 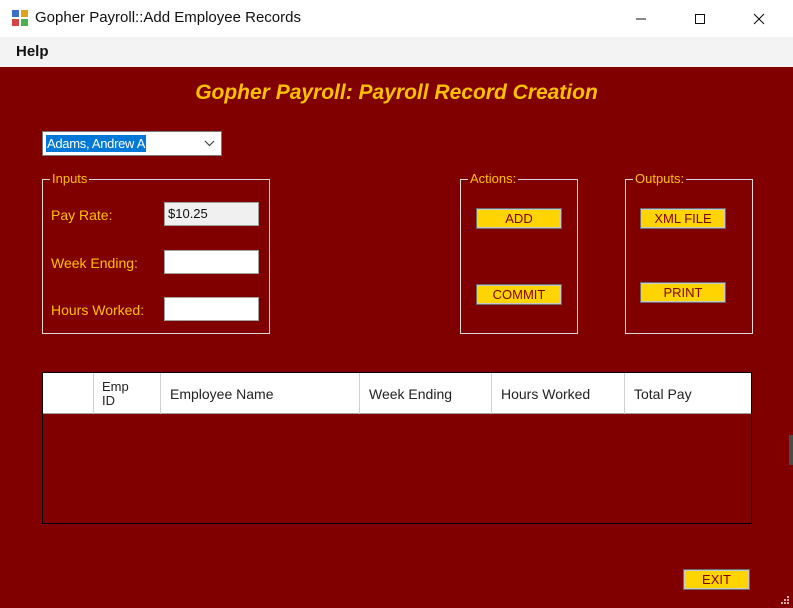 I want to click on title-bar: Gopher Payroll::Add Employee Records, so click(x=396, y=18).